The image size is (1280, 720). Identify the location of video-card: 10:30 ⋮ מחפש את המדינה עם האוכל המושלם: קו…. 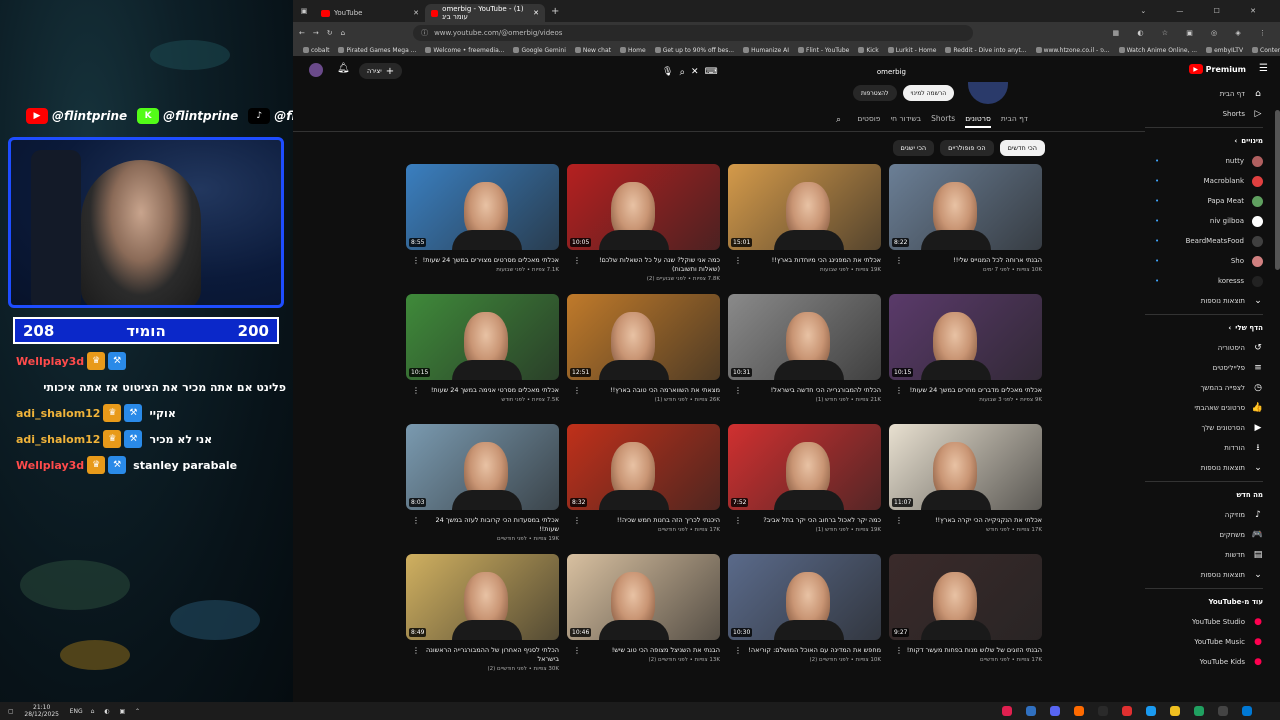
(804, 619).